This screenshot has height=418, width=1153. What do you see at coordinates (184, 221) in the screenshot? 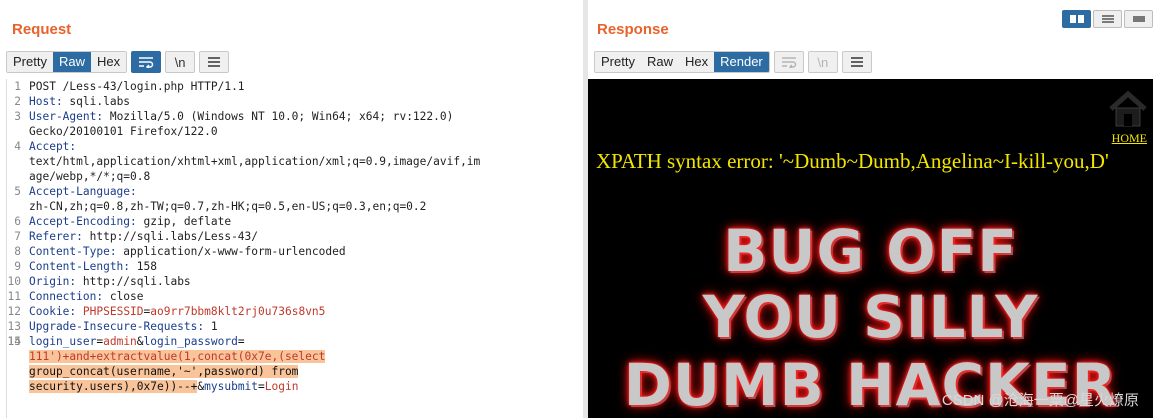
I see `header-value: gzip, deflate` at bounding box center [184, 221].